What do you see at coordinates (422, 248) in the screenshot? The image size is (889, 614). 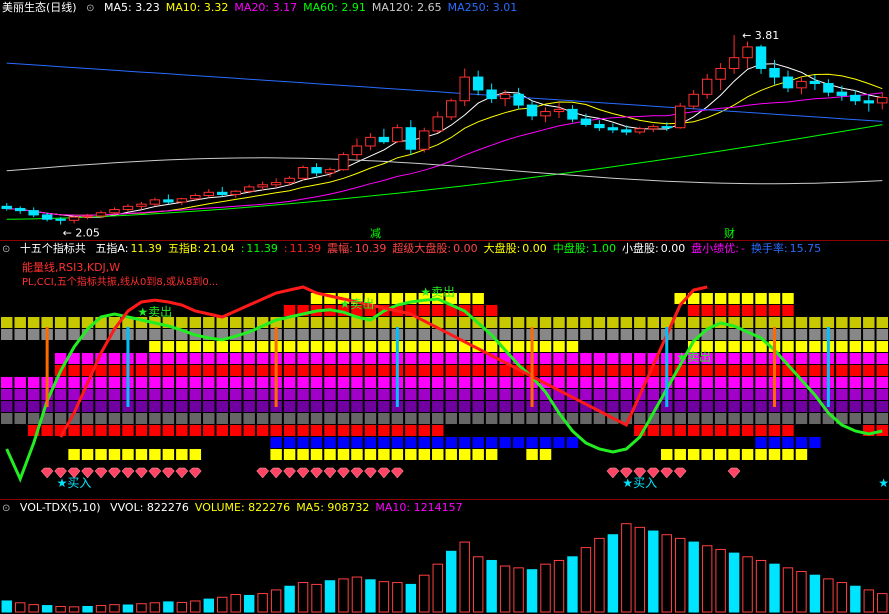 I see `indicator-key: 超级大盘股:` at bounding box center [422, 248].